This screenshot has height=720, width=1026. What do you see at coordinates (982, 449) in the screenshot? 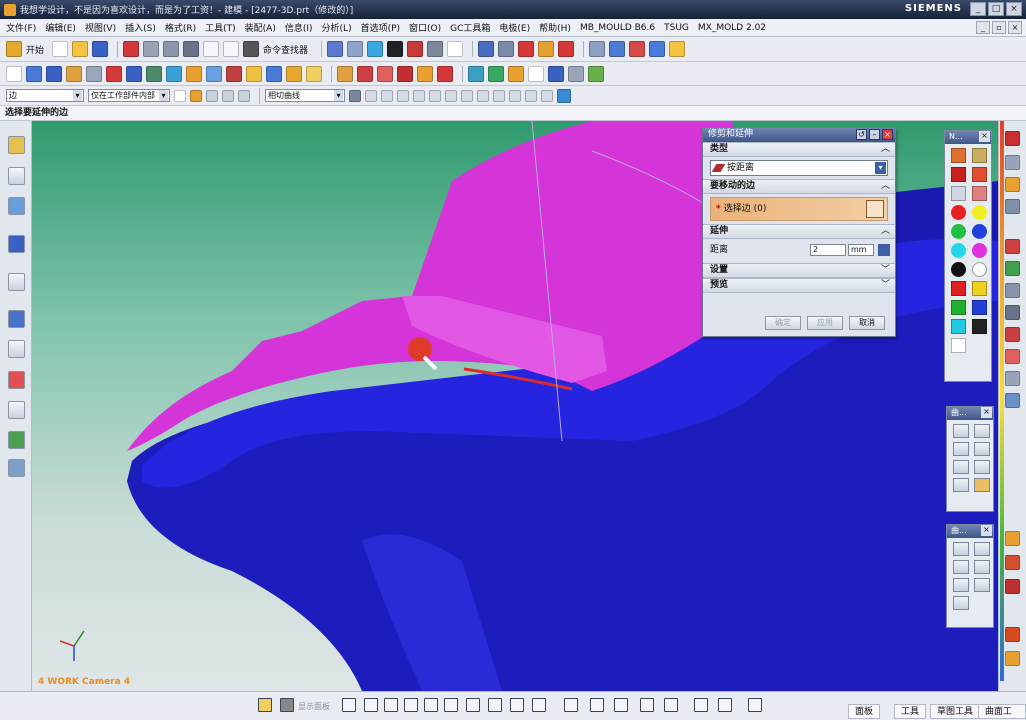
I see `studio-surface-icon` at bounding box center [982, 449].